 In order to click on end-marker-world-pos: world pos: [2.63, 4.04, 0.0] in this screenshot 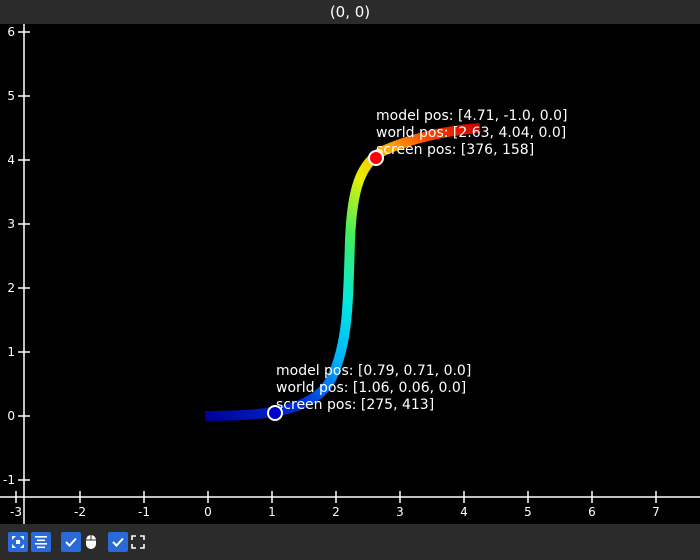, I will do `click(471, 133)`.